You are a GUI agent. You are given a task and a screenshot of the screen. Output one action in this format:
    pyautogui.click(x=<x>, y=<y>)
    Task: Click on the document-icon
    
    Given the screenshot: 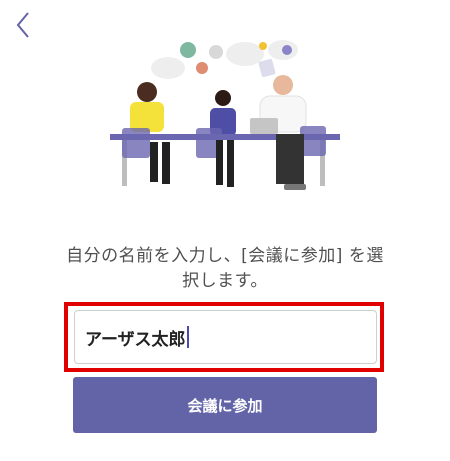 What is the action you would take?
    pyautogui.click(x=267, y=68)
    